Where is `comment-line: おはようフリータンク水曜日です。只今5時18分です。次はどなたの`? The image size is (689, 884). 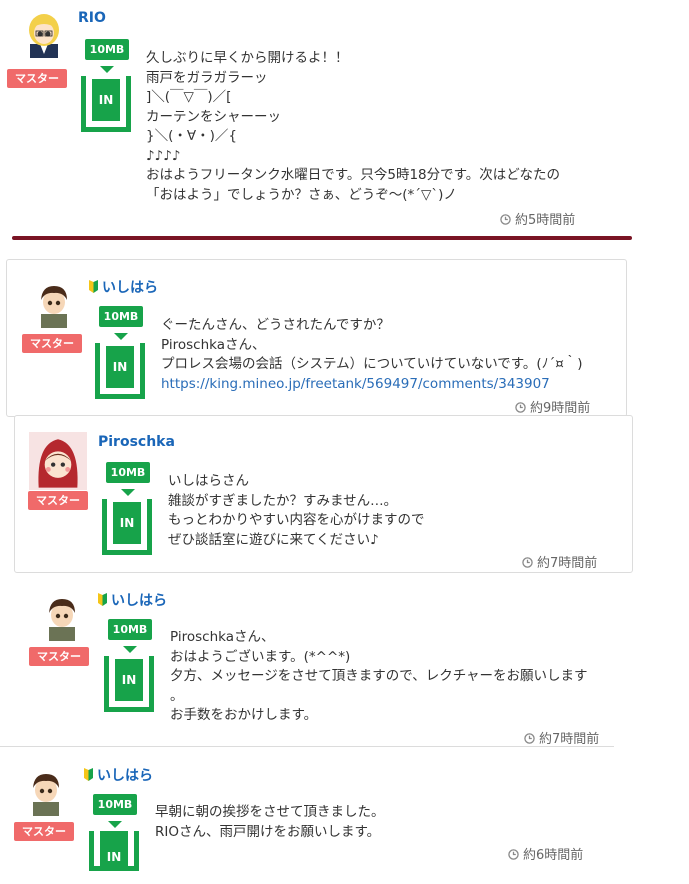 comment-line: おはようフリータンク水曜日です。只今5時18分です。次はどなたの is located at coordinates (353, 175).